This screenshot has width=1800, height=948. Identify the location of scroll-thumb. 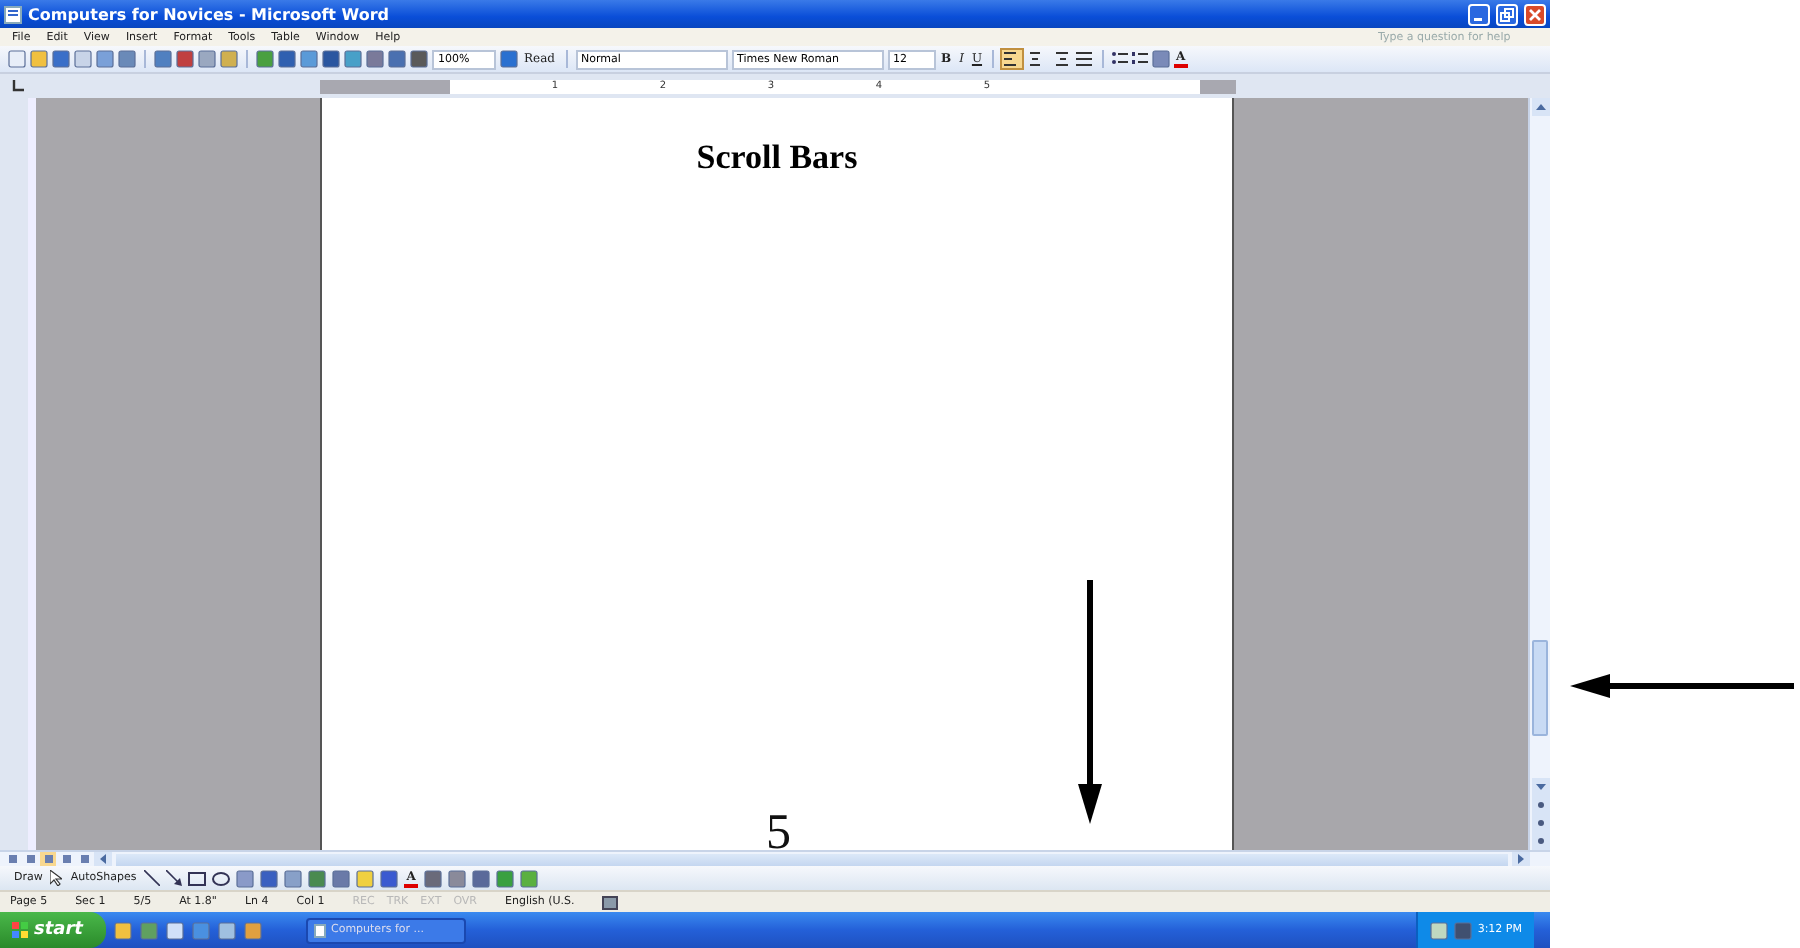
(1540, 688).